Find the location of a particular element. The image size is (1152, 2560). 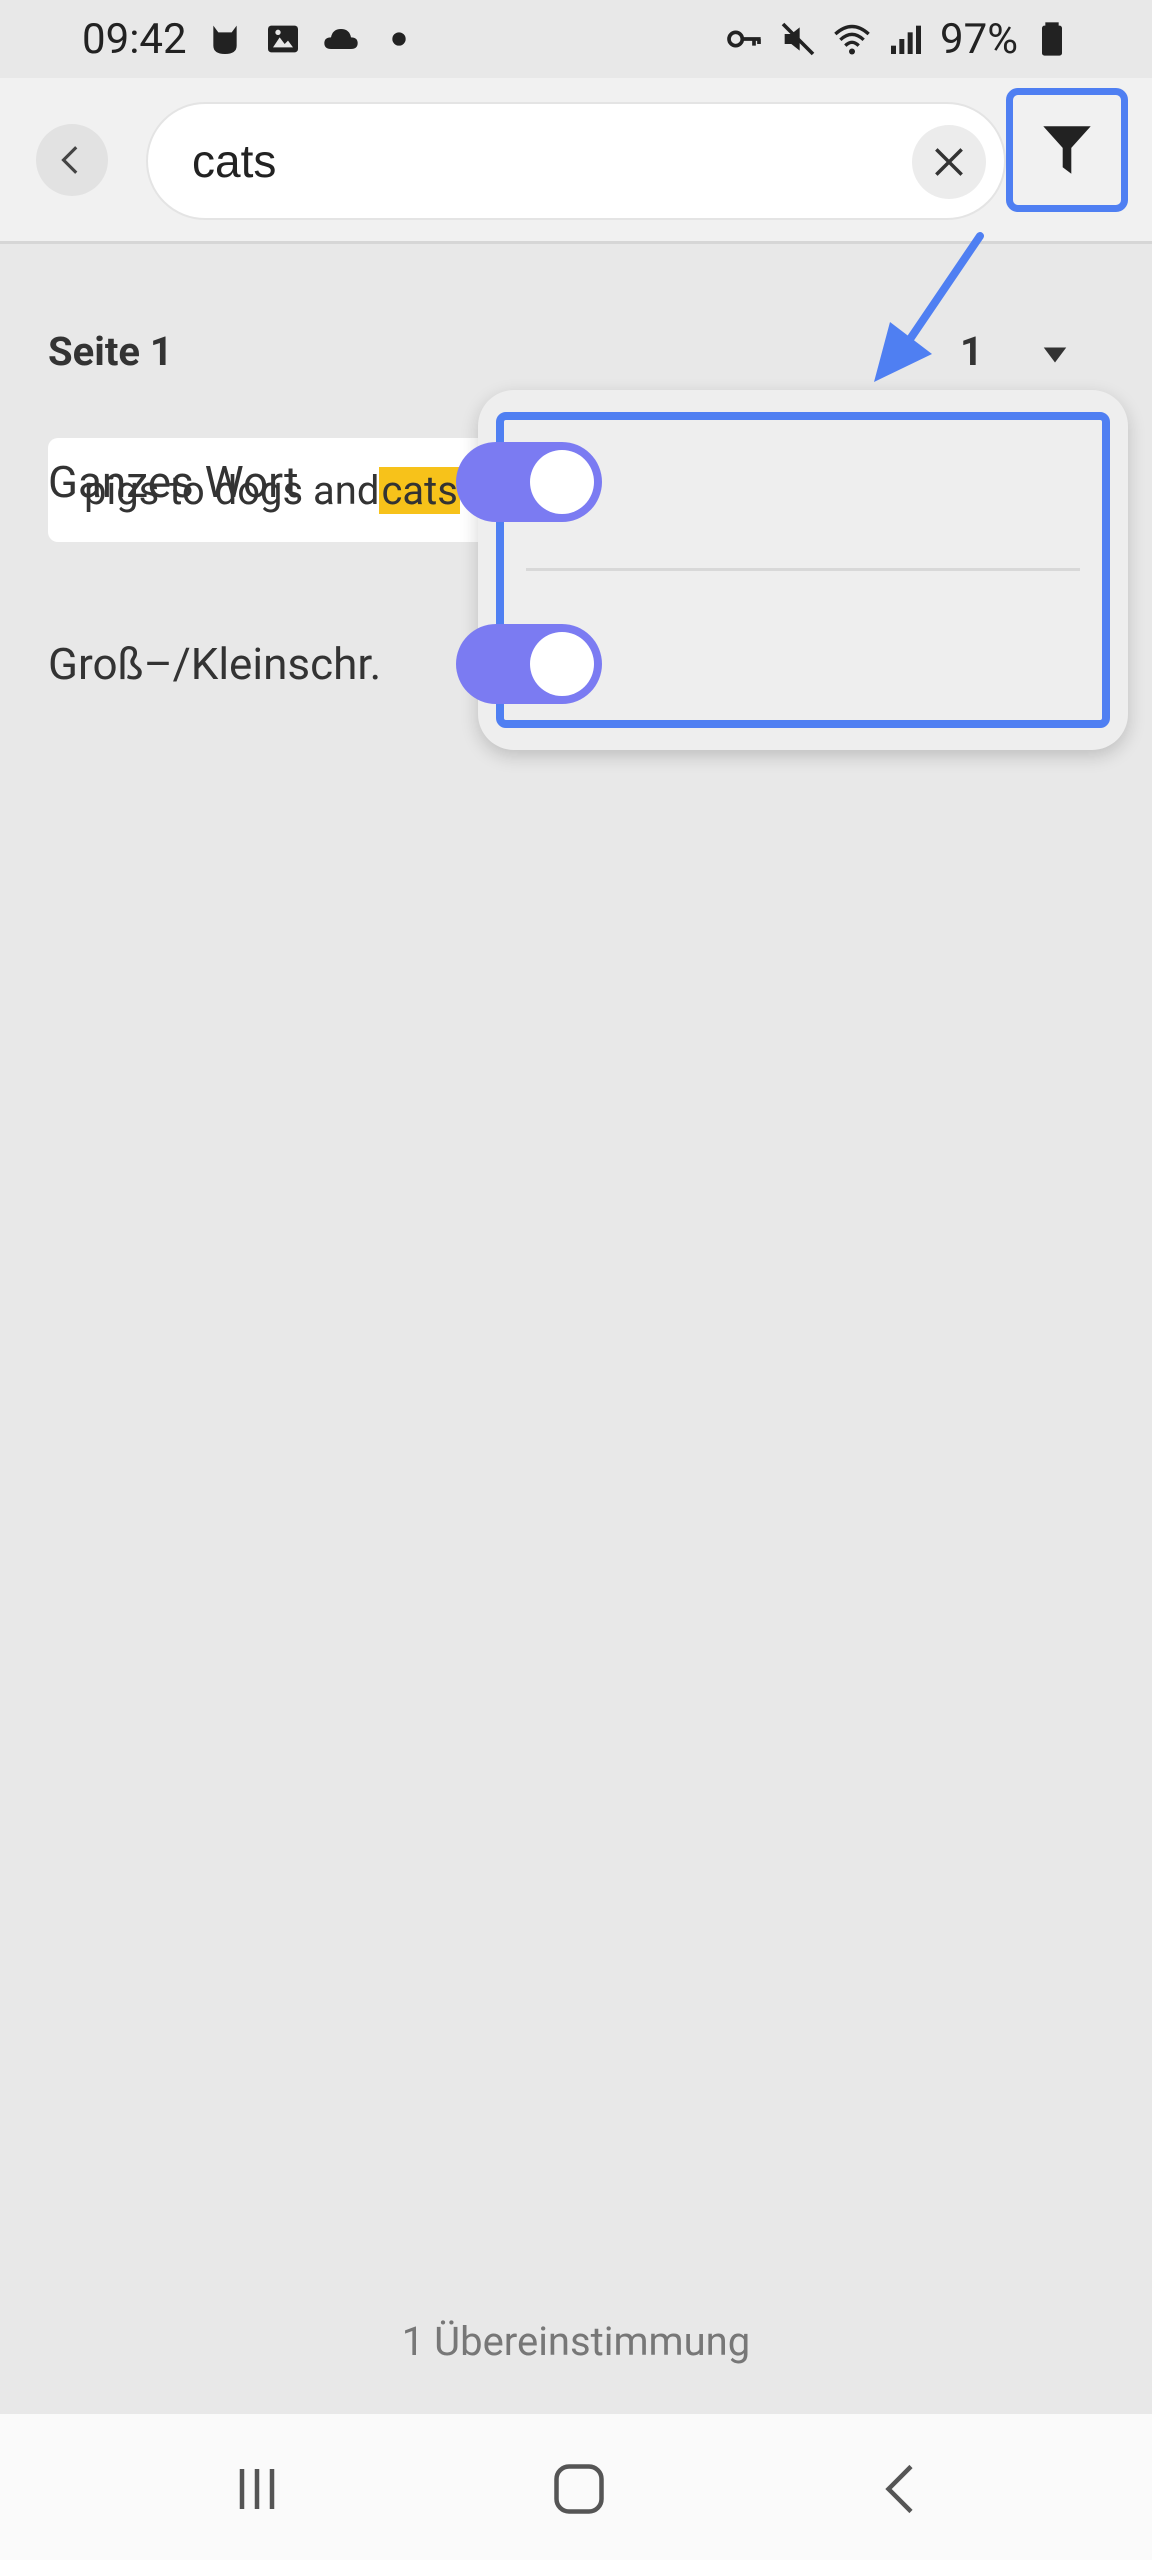

home-icon is located at coordinates (579, 2489).